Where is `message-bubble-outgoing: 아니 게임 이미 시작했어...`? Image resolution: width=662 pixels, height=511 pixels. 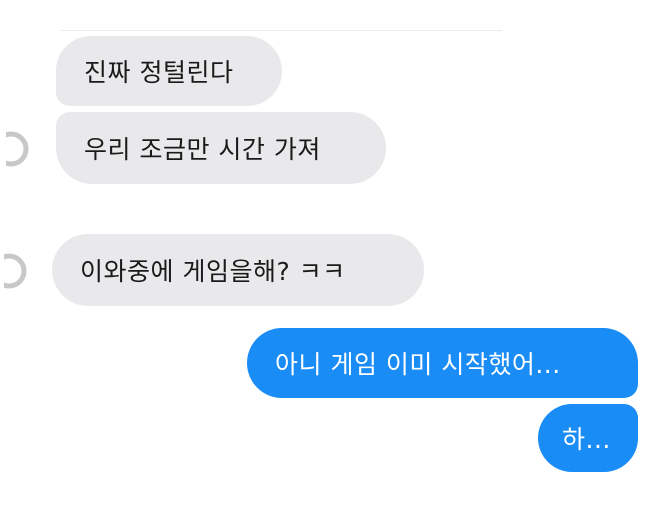 message-bubble-outgoing: 아니 게임 이미 시작했어... is located at coordinates (442, 363).